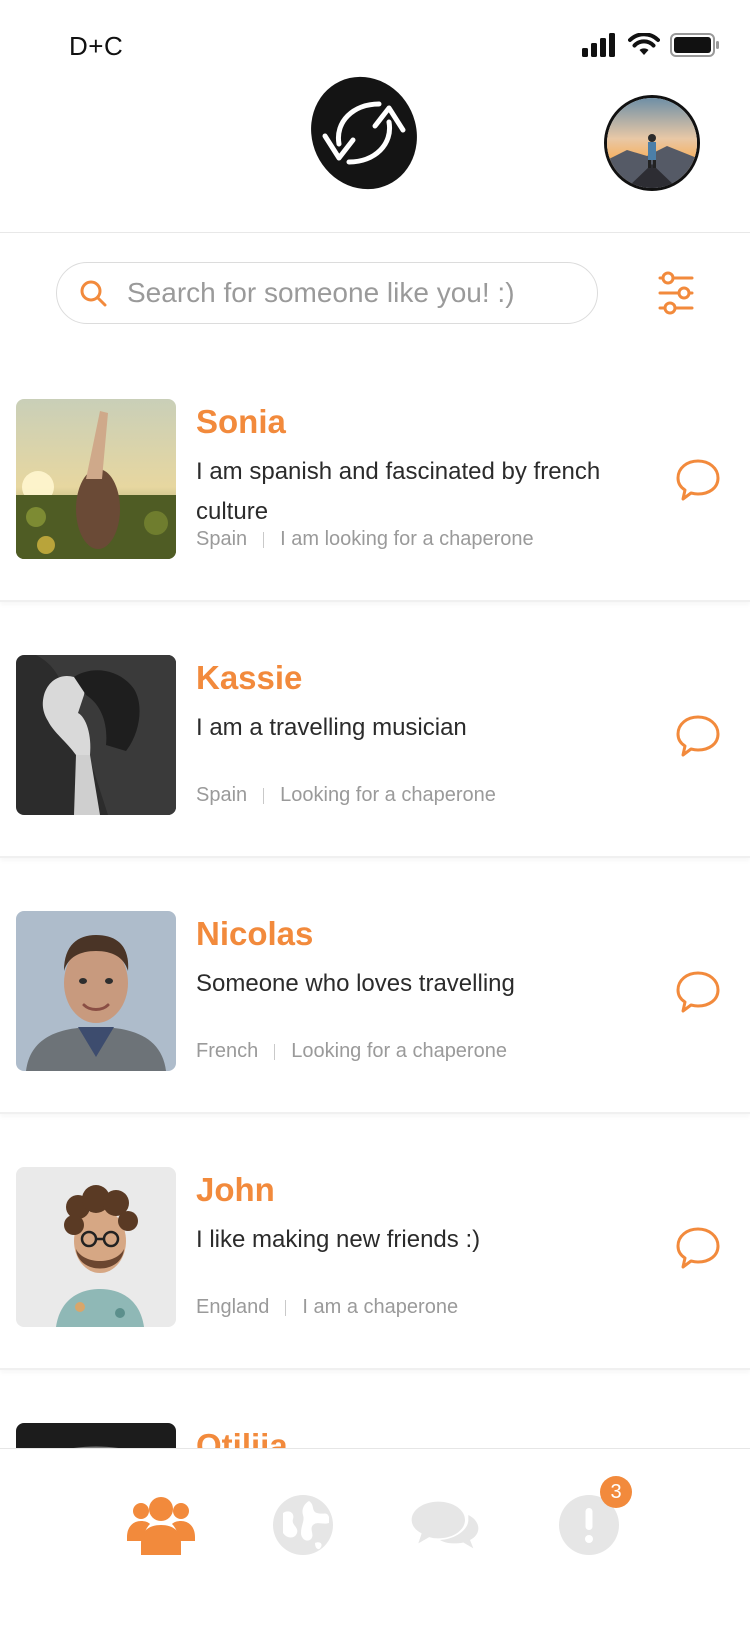 The width and height of the screenshot is (750, 1625). What do you see at coordinates (331, 727) in the screenshot?
I see `user-bio: I am a travelling musician` at bounding box center [331, 727].